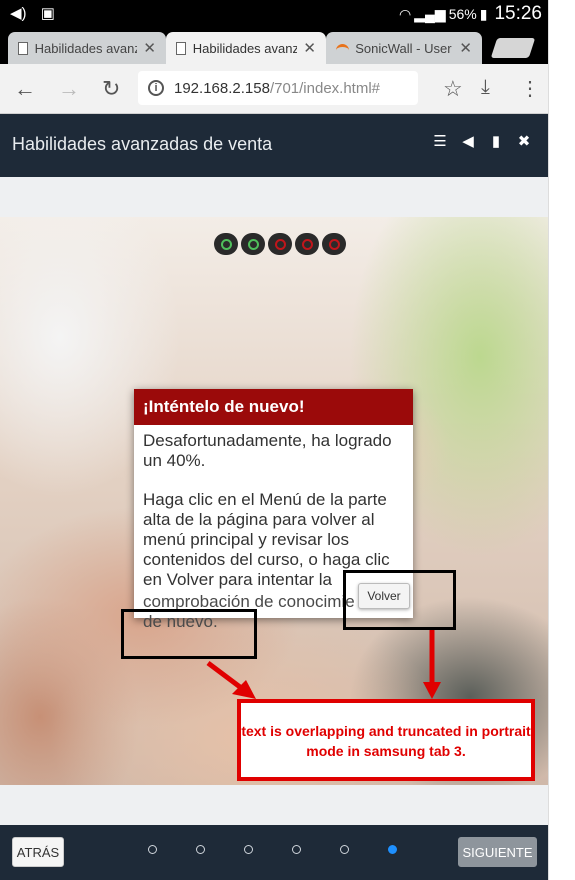 The image size is (575, 880). Describe the element at coordinates (392, 849) in the screenshot. I see `page-dot-active` at that location.